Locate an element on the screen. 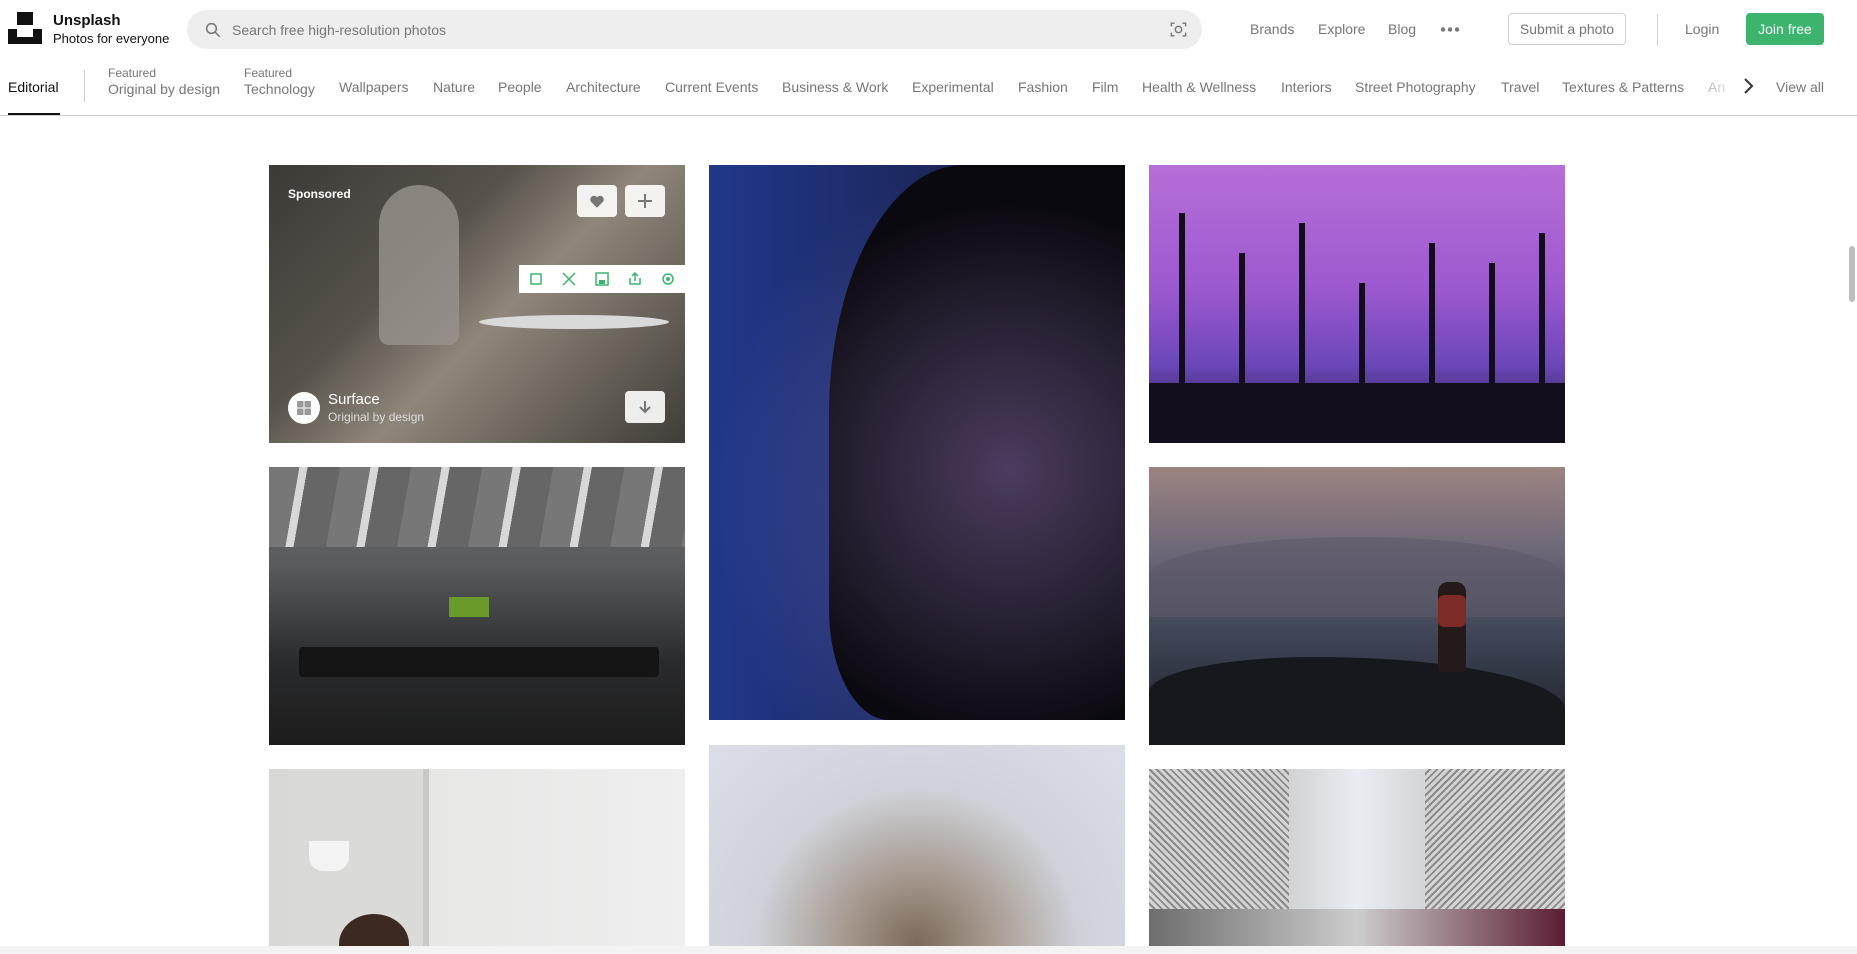  topic-street-photography: Street Photography is located at coordinates (1415, 87).